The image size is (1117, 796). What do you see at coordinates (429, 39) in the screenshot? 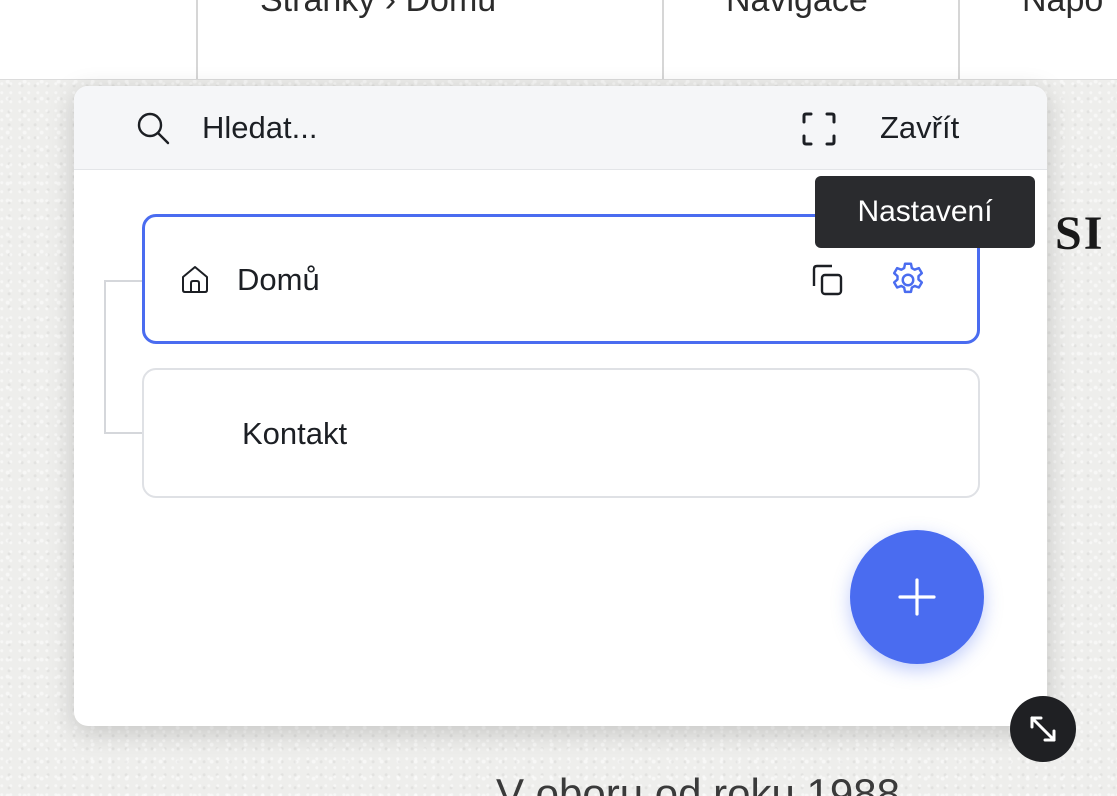
I see `tab-pages-breadcrumb: Stránky › Domů` at bounding box center [429, 39].